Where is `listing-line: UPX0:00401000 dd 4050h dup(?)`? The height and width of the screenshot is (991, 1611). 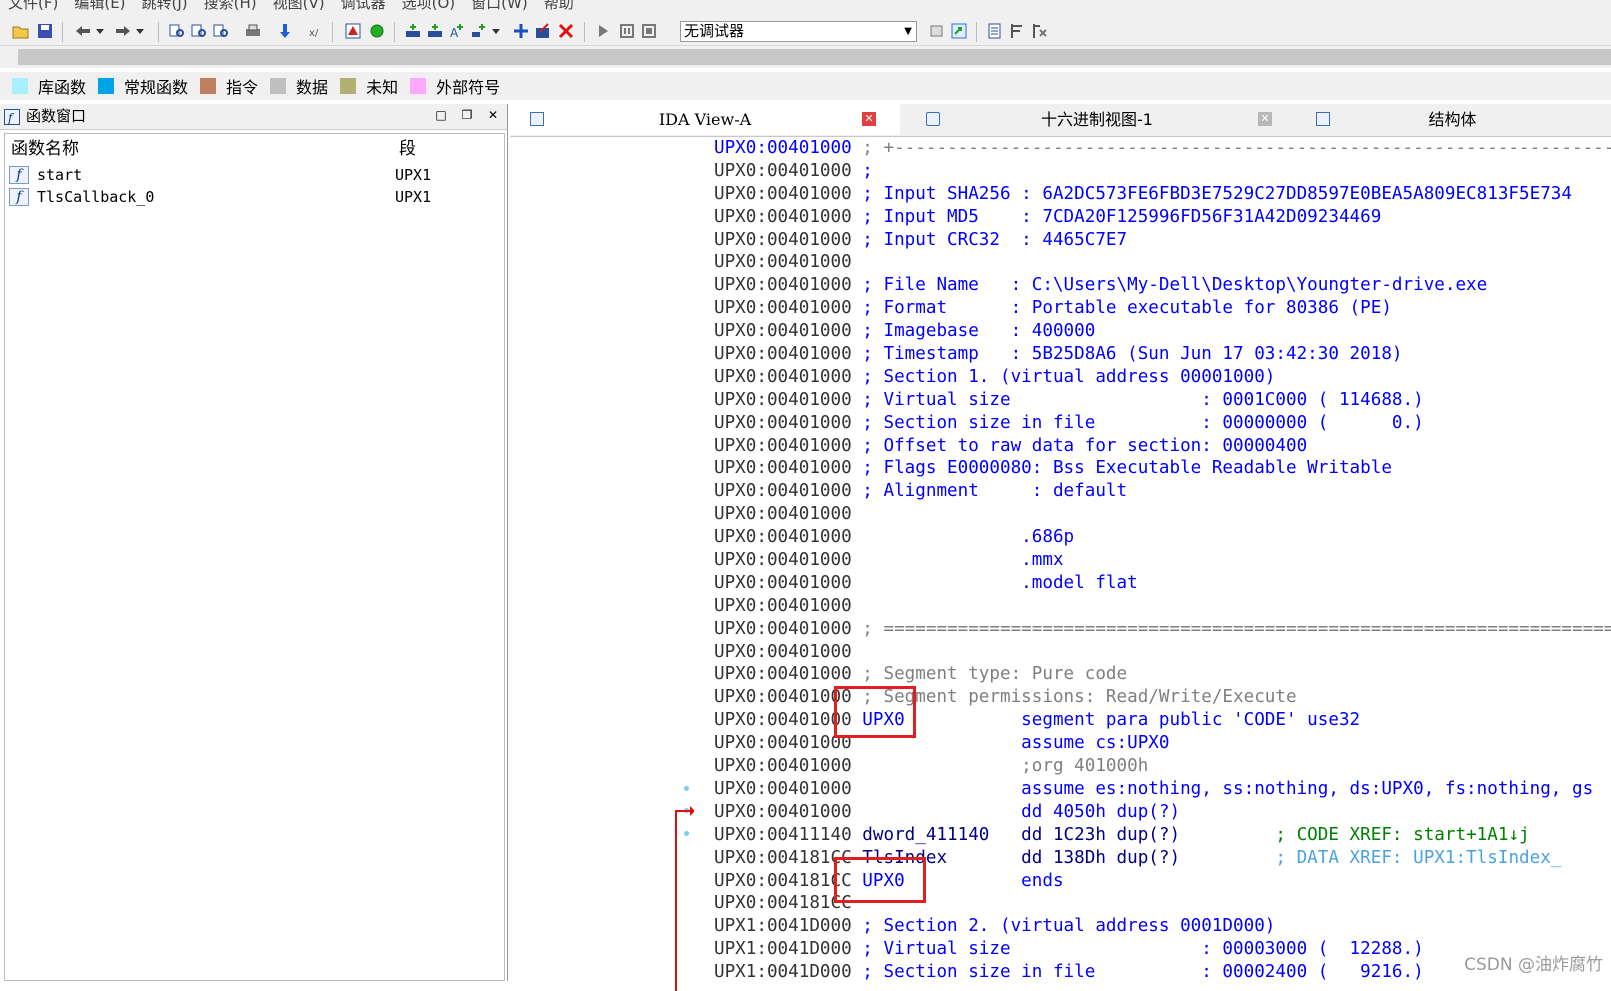 listing-line: UPX0:00401000 dd 4050h dup(?) is located at coordinates (1162, 812).